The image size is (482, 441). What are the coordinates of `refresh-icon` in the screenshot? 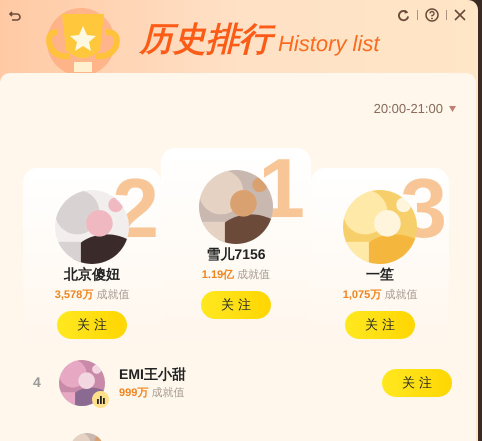 It's located at (403, 15).